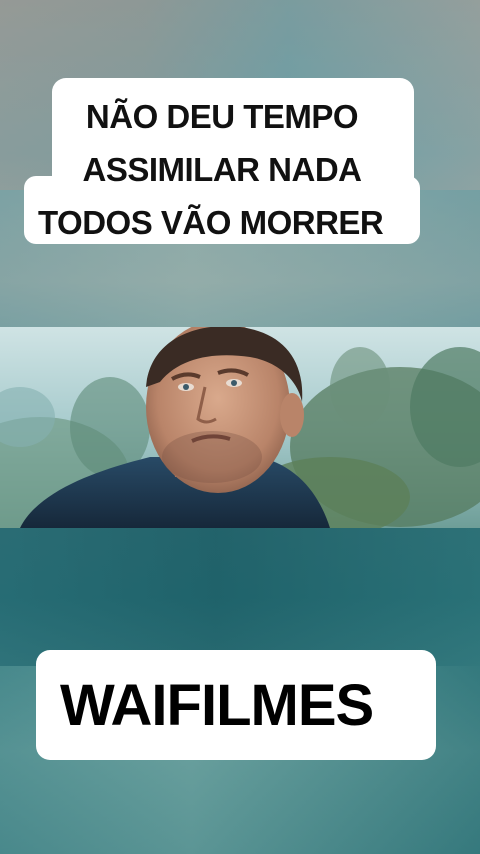  What do you see at coordinates (211, 222) in the screenshot?
I see `caption-line-3: TODOS VÃO MORRER` at bounding box center [211, 222].